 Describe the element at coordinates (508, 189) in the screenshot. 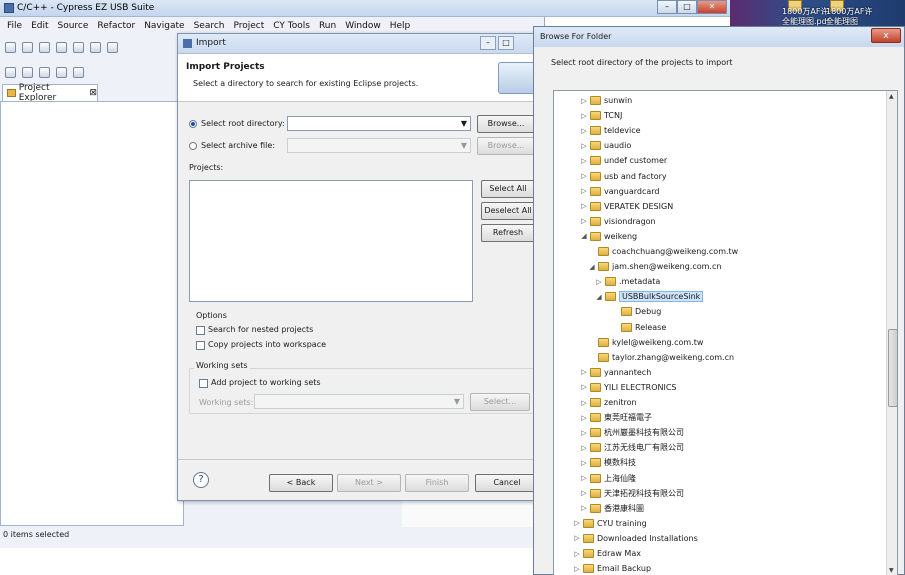

I see `select-all-button: Select All` at that location.